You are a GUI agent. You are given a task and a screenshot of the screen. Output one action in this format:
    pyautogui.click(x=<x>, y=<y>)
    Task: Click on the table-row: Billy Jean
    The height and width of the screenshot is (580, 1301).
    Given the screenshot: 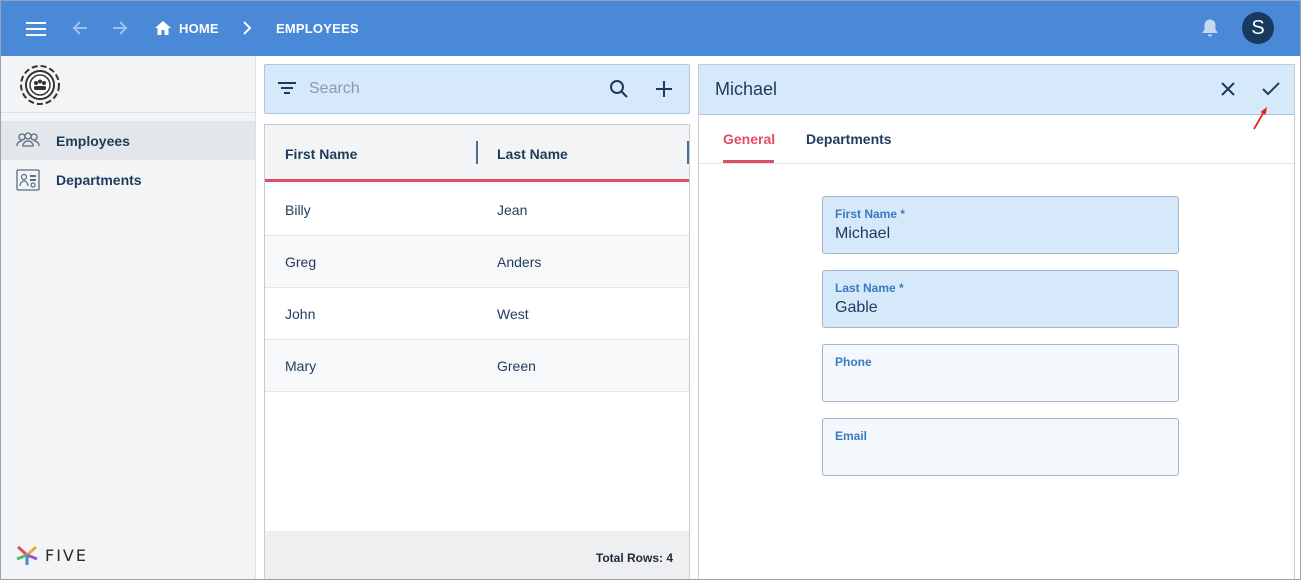 What is the action you would take?
    pyautogui.click(x=477, y=210)
    